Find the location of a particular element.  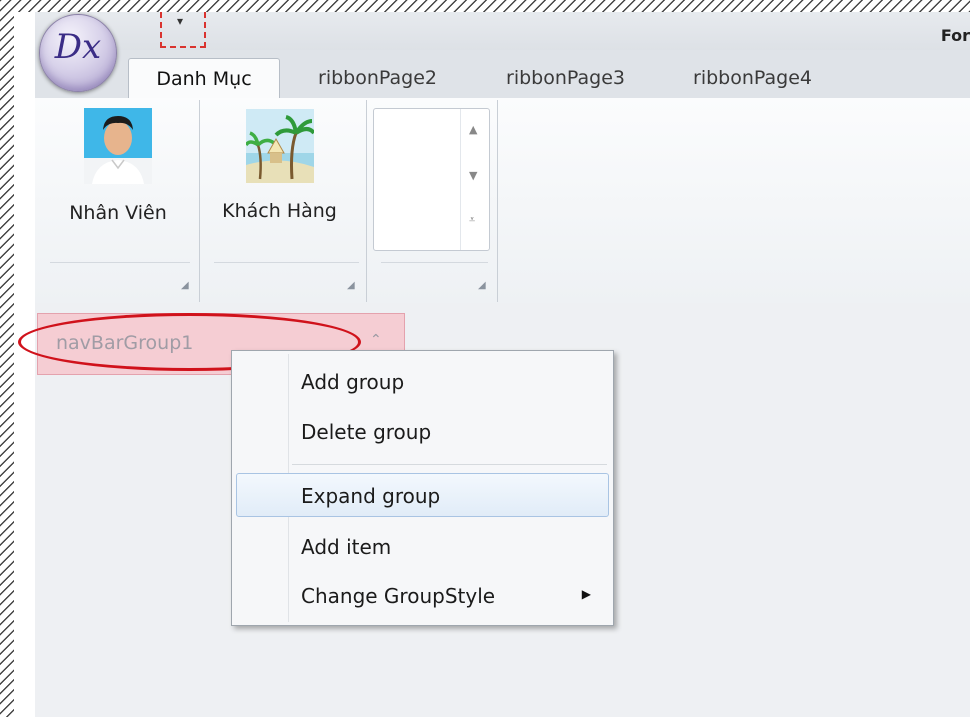

customer-beach-icon is located at coordinates (280, 146).